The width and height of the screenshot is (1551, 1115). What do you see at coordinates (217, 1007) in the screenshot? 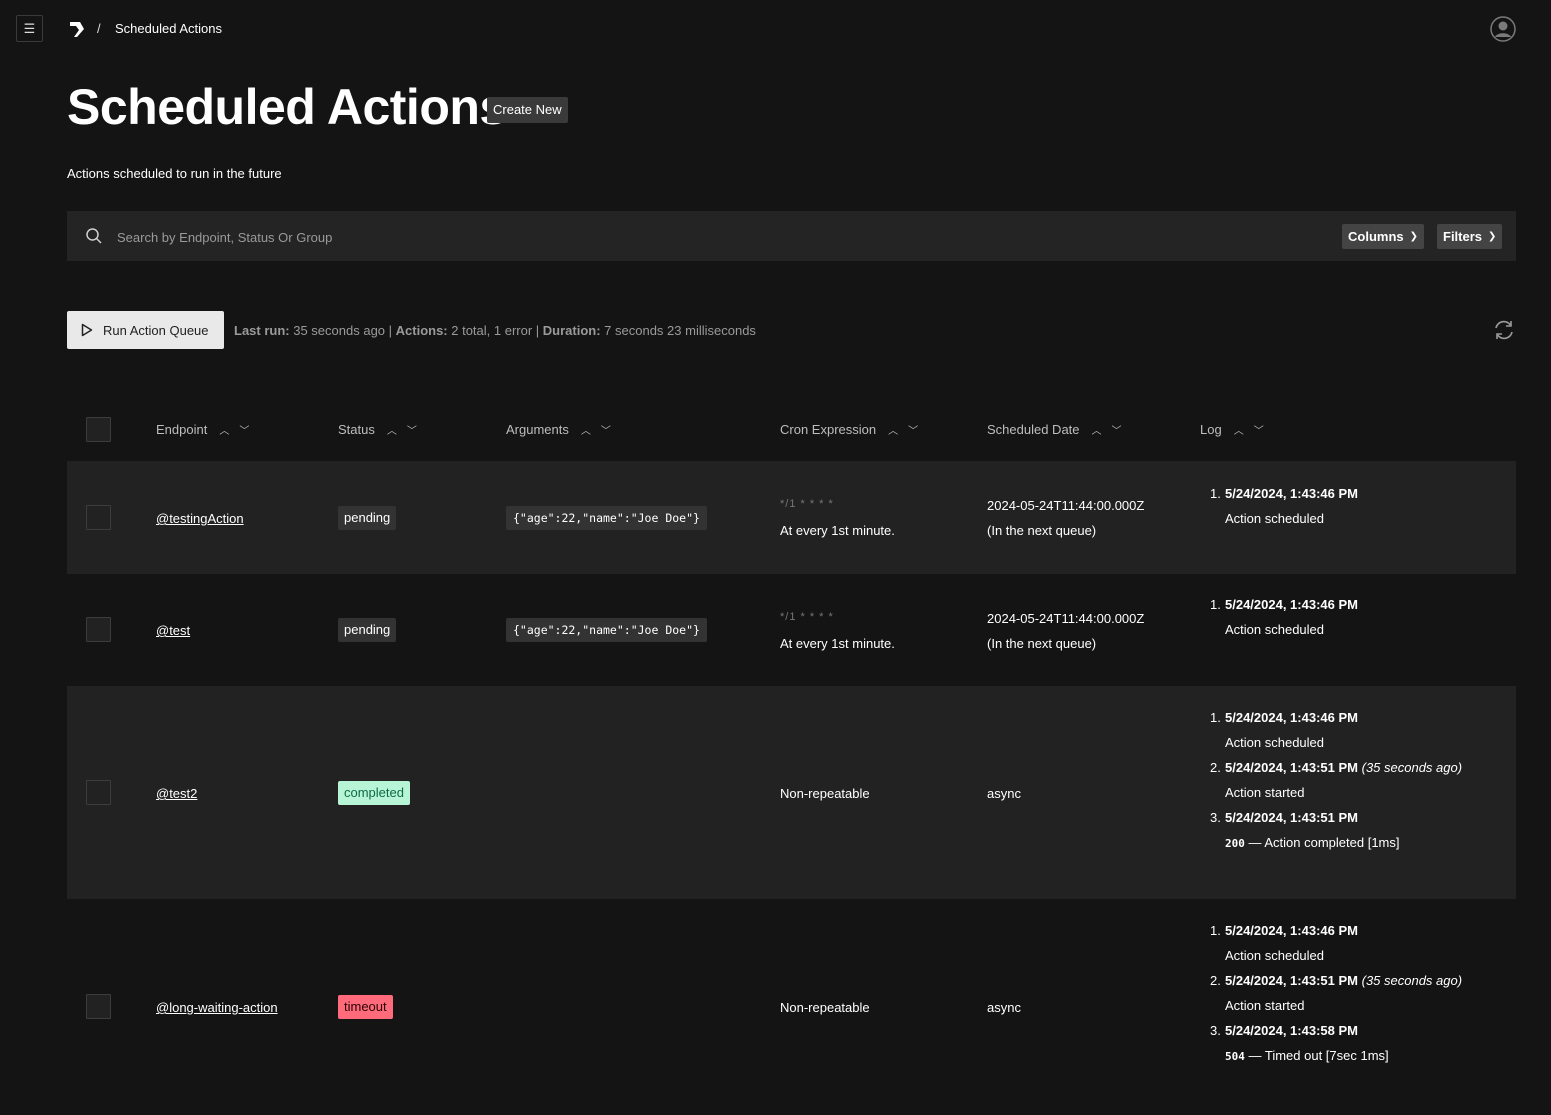
I see `endpoint-link: @long-waiting-action` at bounding box center [217, 1007].